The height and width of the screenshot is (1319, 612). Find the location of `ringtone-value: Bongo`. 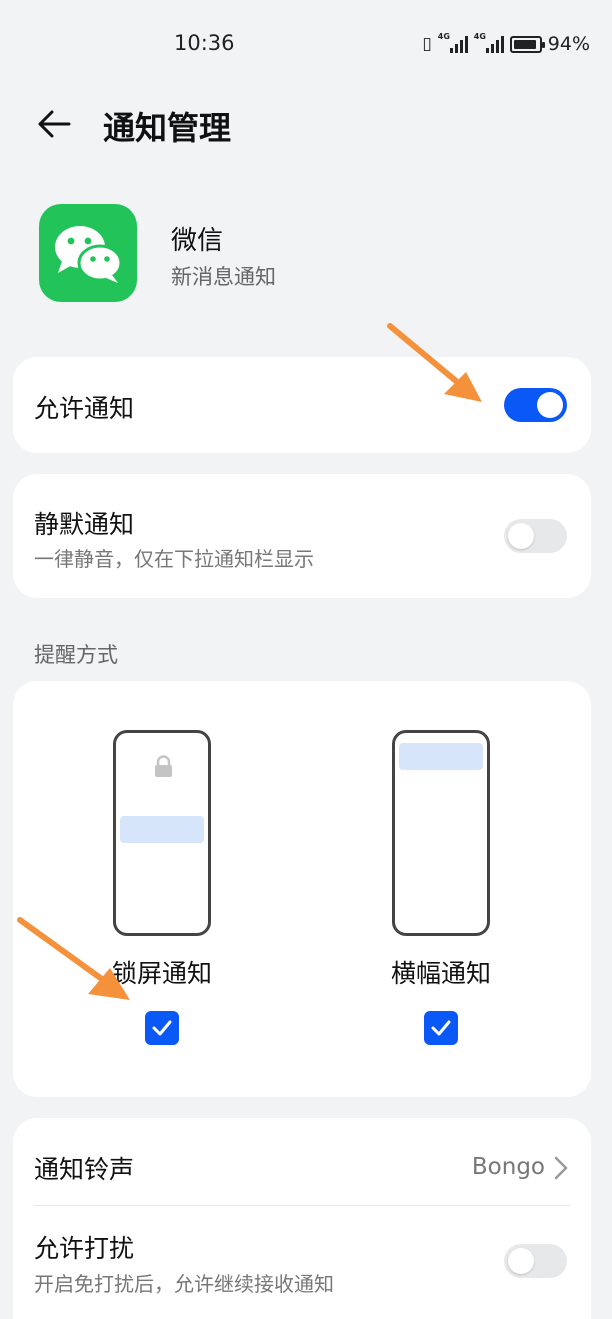

ringtone-value: Bongo is located at coordinates (508, 1167).